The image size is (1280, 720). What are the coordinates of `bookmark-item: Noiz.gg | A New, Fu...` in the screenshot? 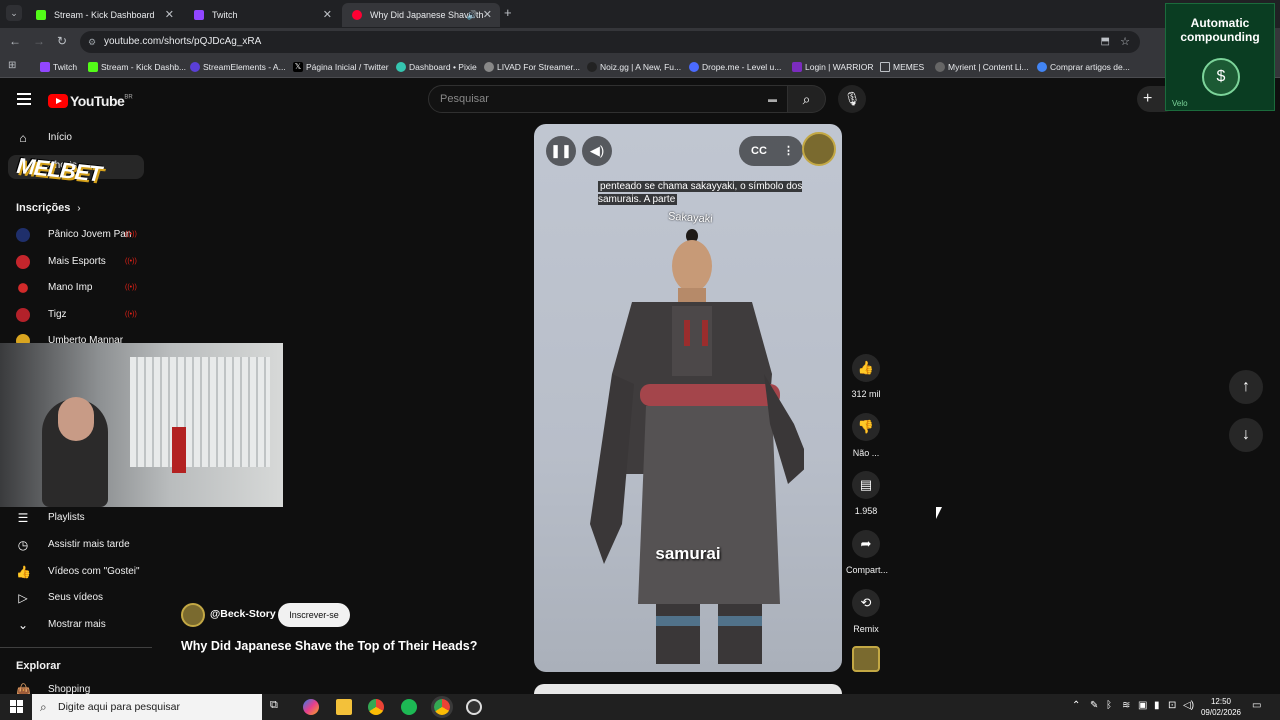 It's located at (634, 67).